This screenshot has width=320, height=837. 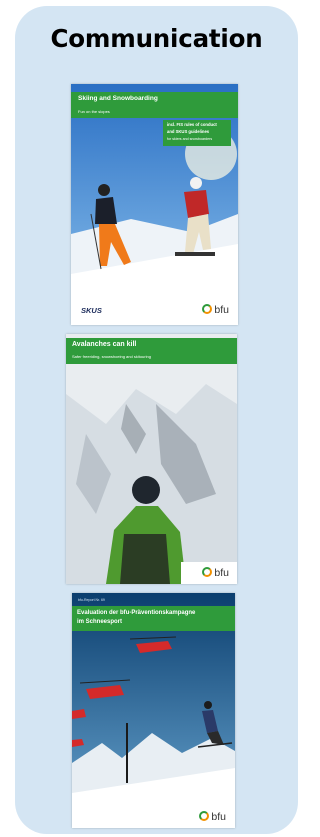 I want to click on cover-title: Skiing and Snowboarding, so click(x=118, y=98).